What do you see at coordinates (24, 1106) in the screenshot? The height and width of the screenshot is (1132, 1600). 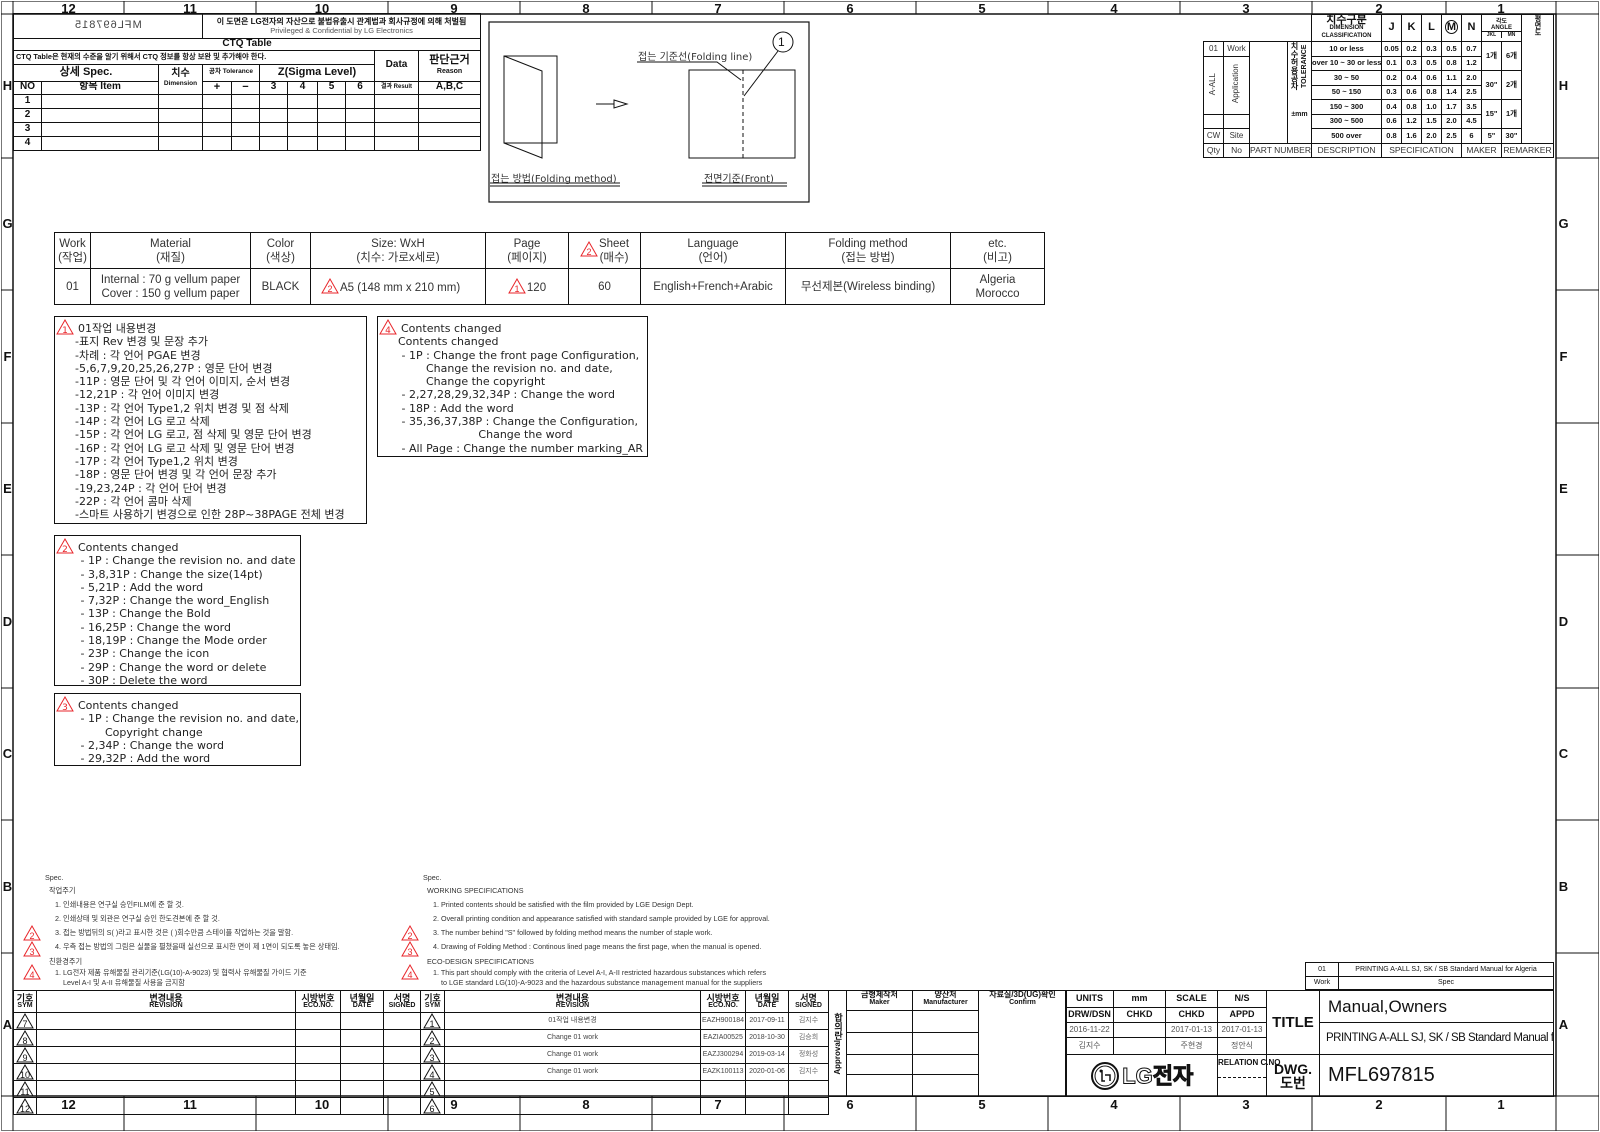 I see `revision-triangle-icon: 12` at bounding box center [24, 1106].